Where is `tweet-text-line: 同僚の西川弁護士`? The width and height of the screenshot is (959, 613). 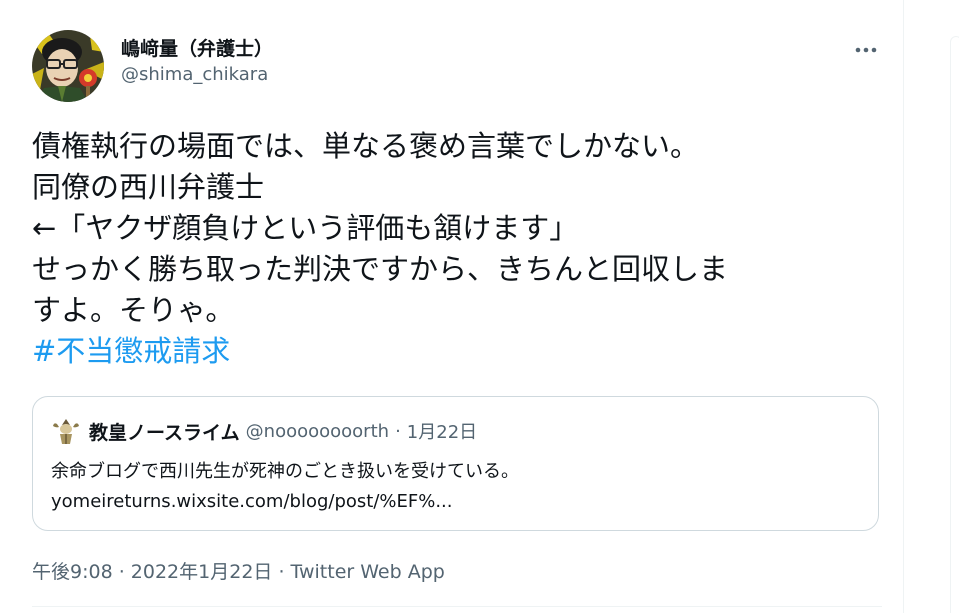
tweet-text-line: 同僚の西川弁護士 is located at coordinates (148, 187).